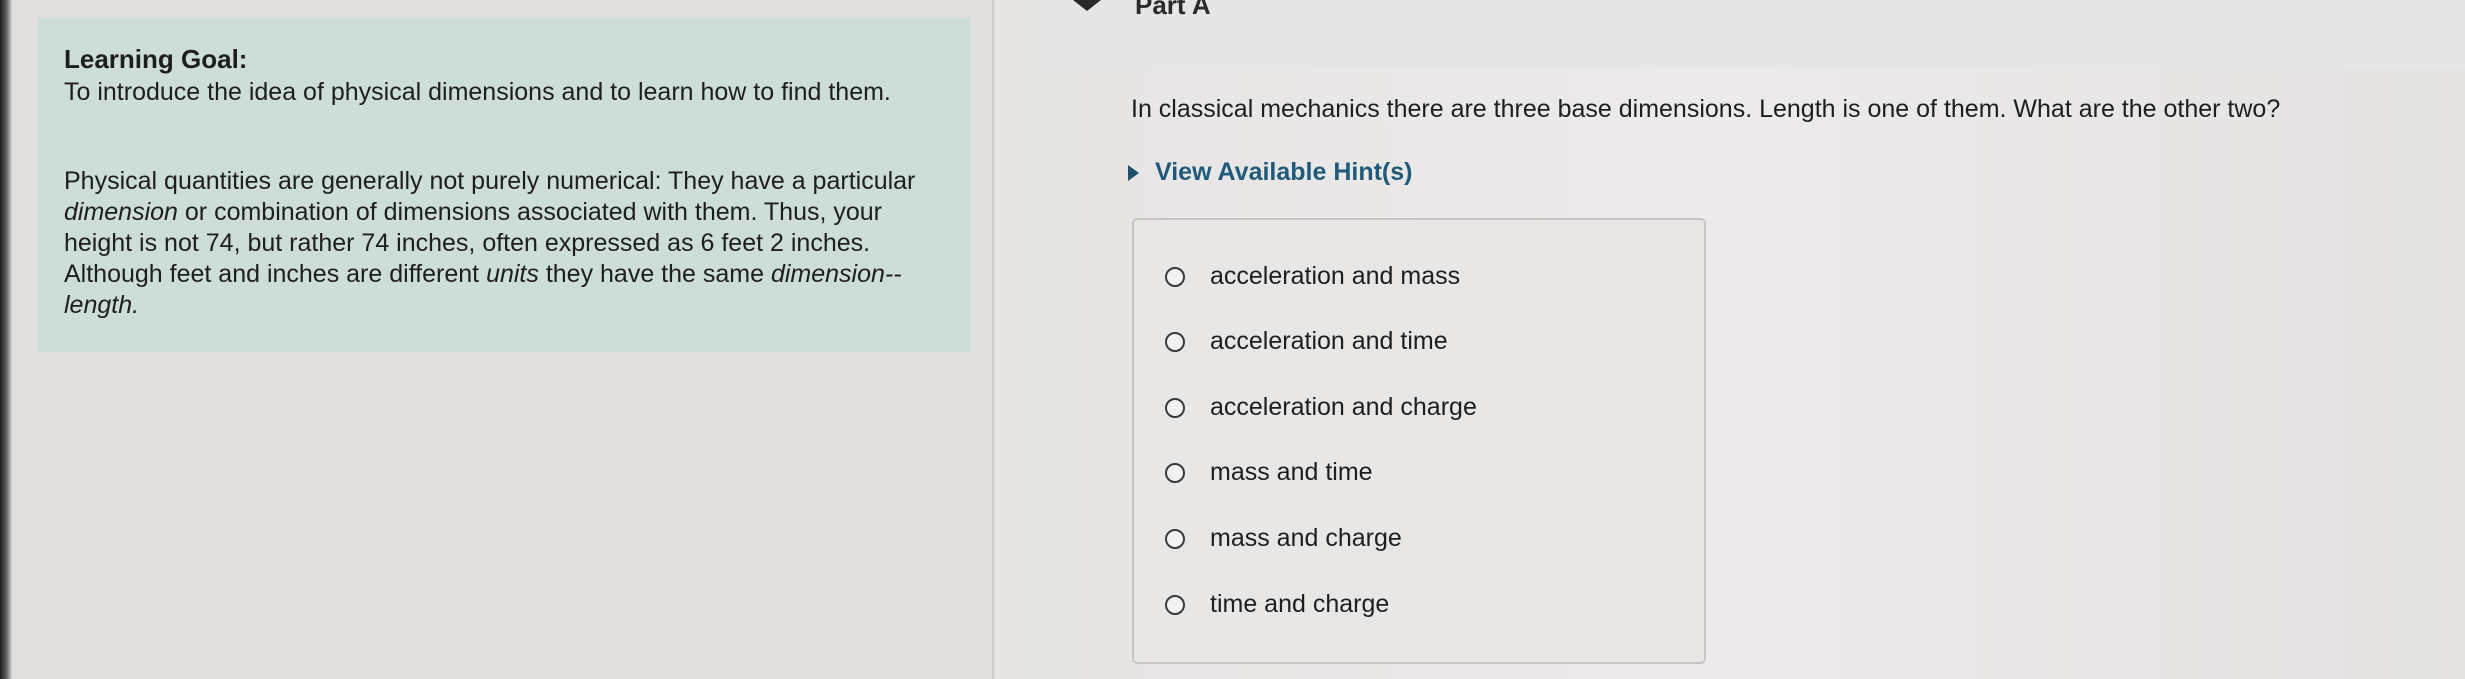 The image size is (2465, 679). Describe the element at coordinates (1299, 604) in the screenshot. I see `answer-choice-label: time and charge` at that location.